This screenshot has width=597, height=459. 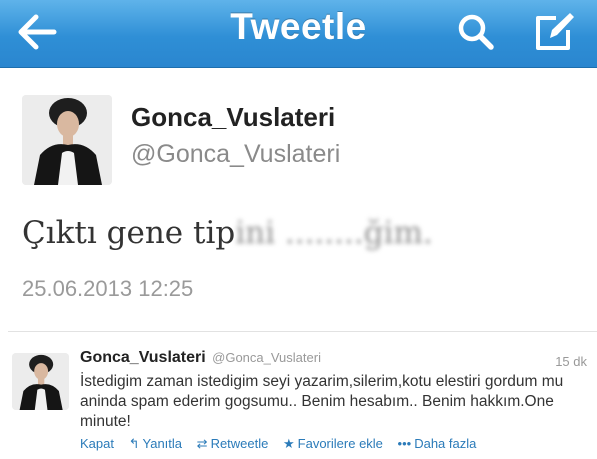 I want to click on top-navigation-bar: Tweetle, so click(x=298, y=34).